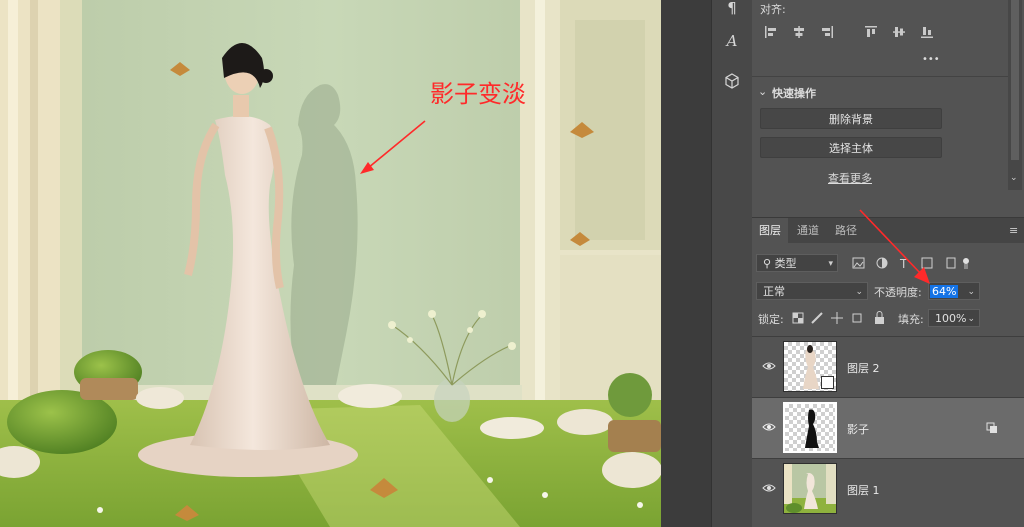 Image resolution: width=1024 pixels, height=527 pixels. I want to click on collapse-chevron-icon: ⌄, so click(762, 91).